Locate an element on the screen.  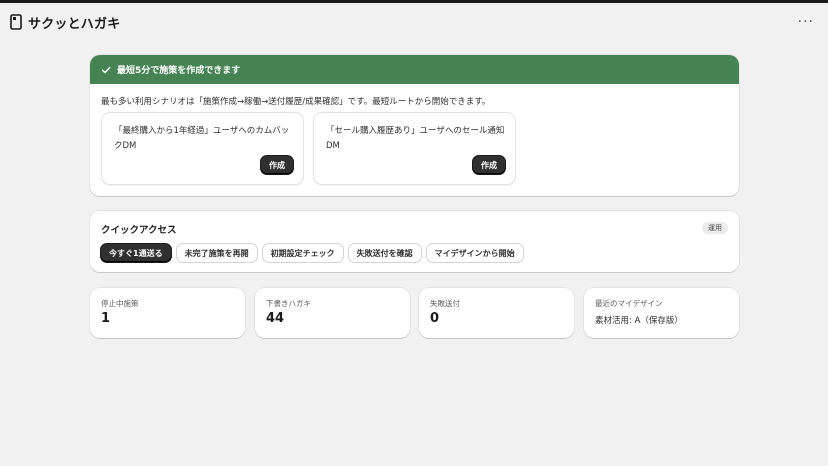
more-options-icon: ··· is located at coordinates (806, 22).